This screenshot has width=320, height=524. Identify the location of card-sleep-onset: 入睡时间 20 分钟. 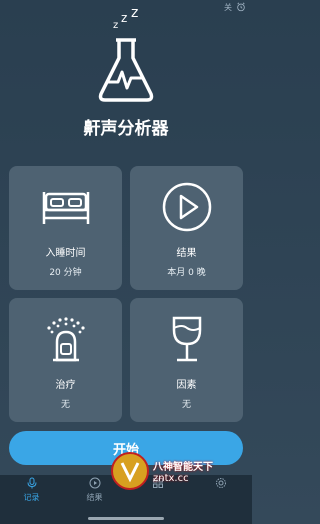
(65, 228).